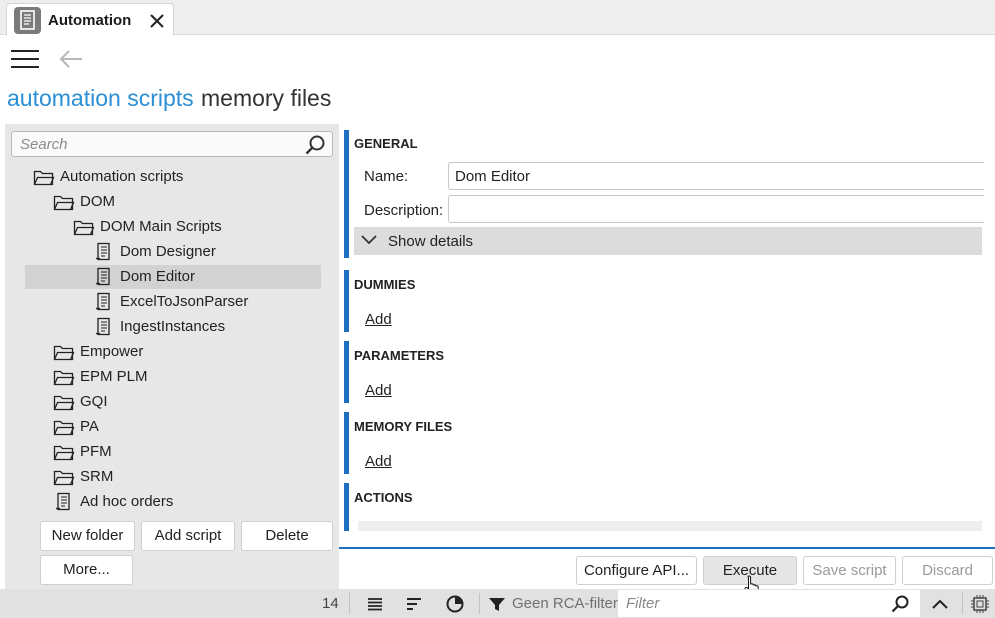 This screenshot has height=618, width=995. I want to click on dummies-section-bar, so click(664, 301).